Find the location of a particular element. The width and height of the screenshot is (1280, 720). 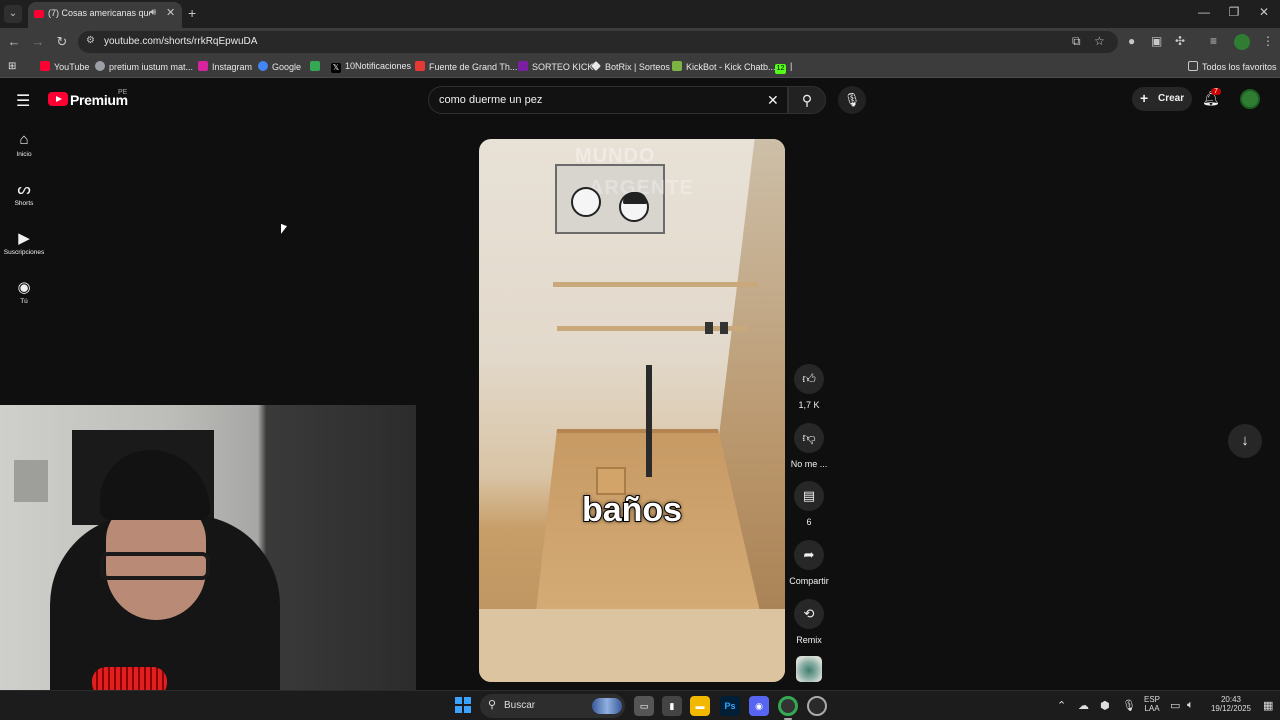

sidebar-item-inicio: ⌂ Inicio is located at coordinates (24, 144).